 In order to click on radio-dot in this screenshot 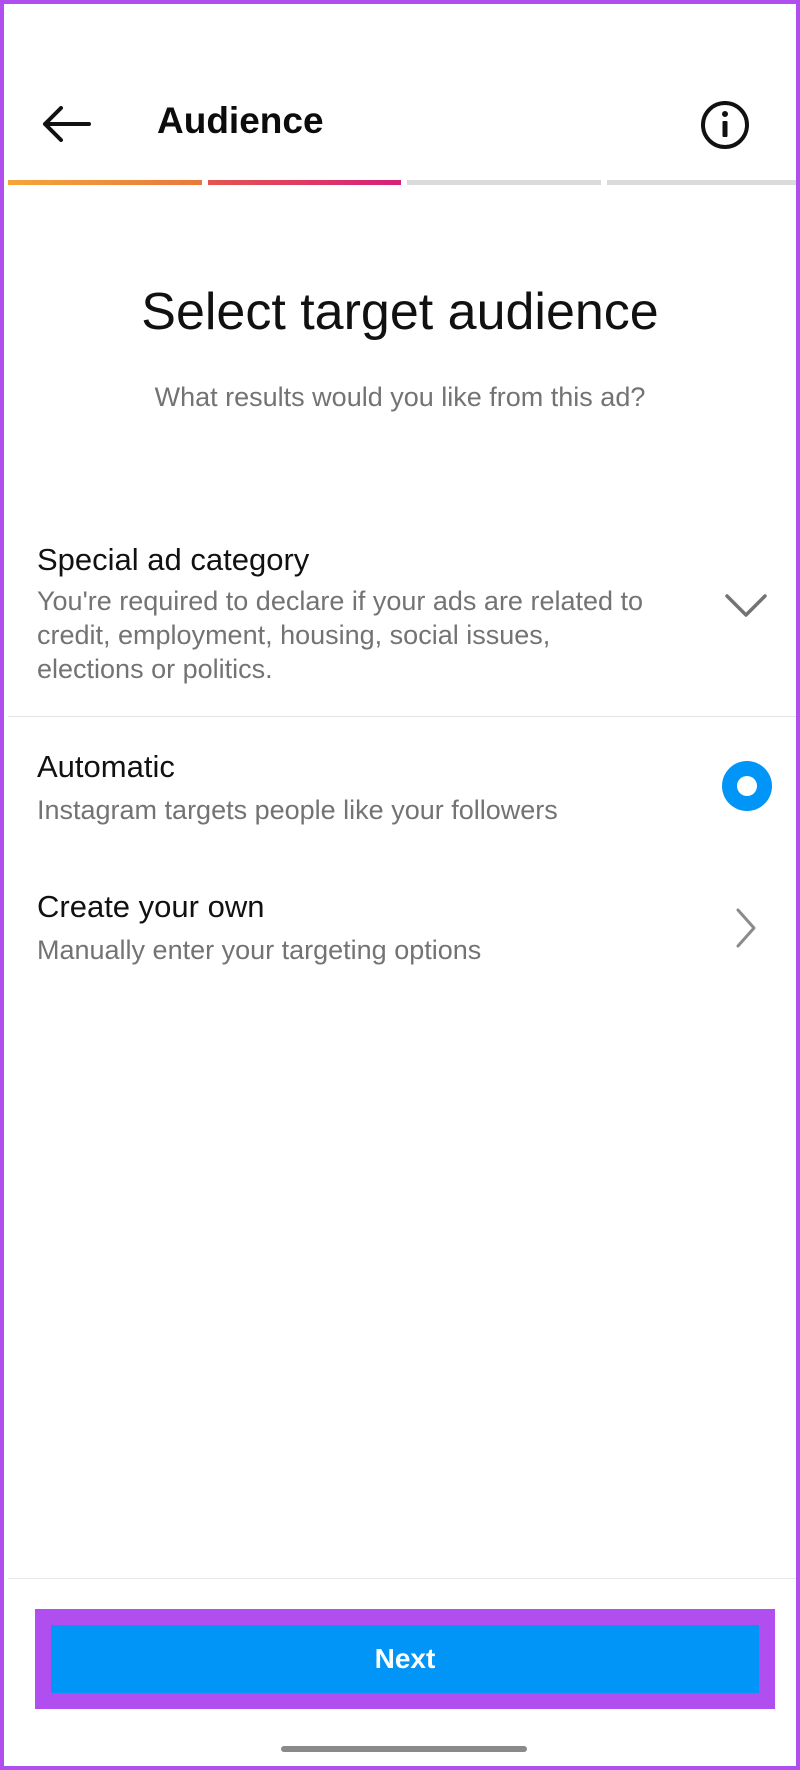, I will do `click(747, 786)`.